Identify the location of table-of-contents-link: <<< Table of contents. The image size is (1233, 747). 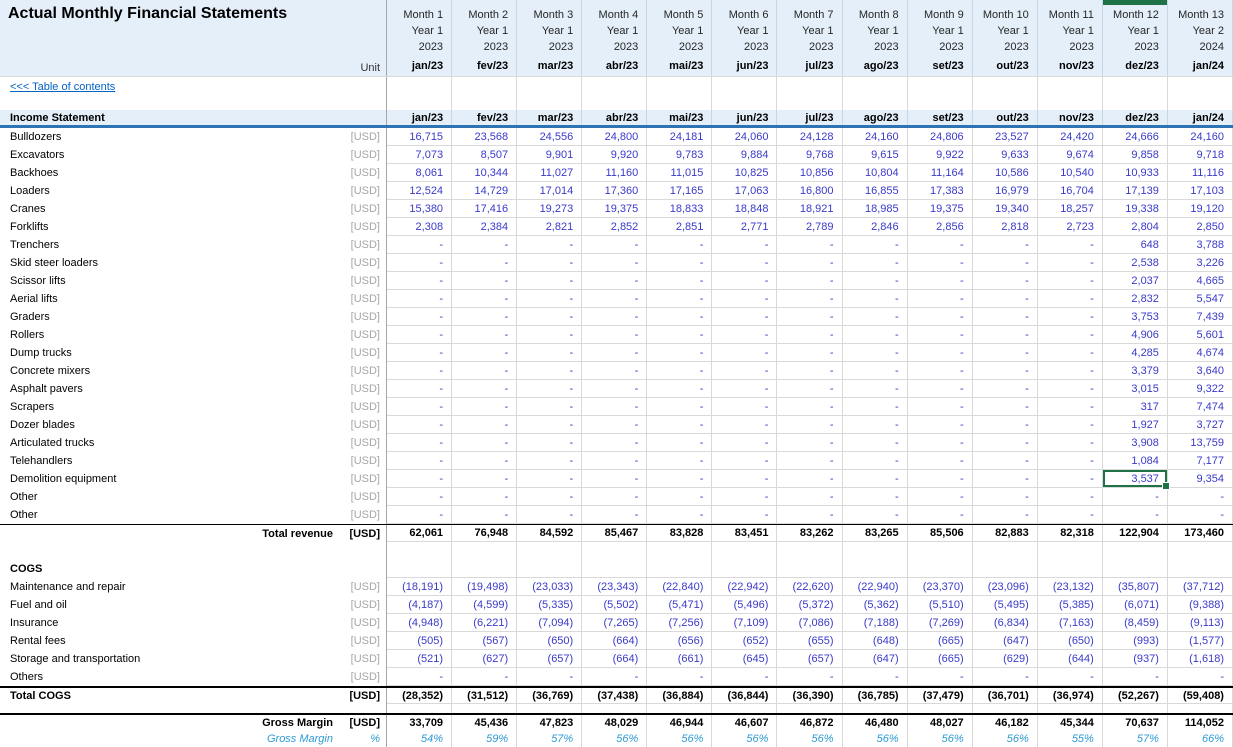
(62, 87).